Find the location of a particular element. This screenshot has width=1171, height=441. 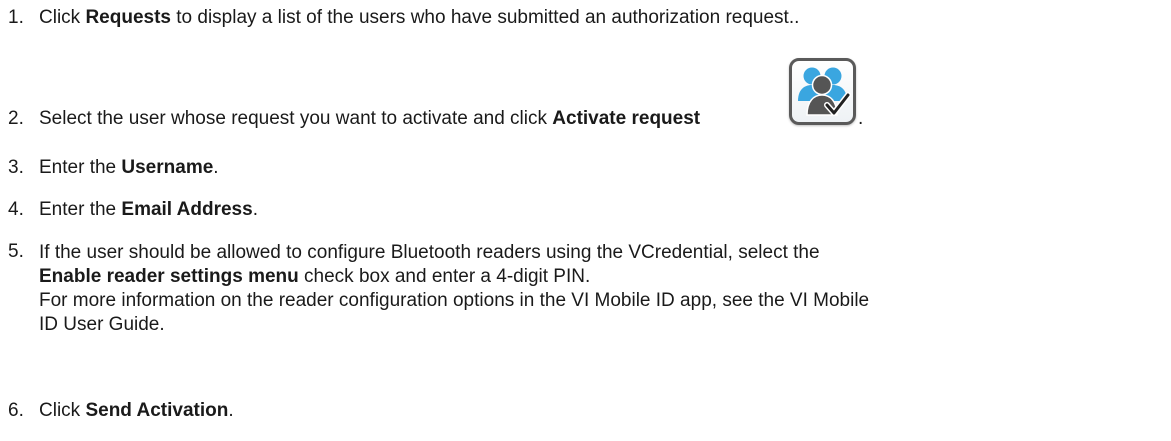

step-number: 1. is located at coordinates (16, 17).